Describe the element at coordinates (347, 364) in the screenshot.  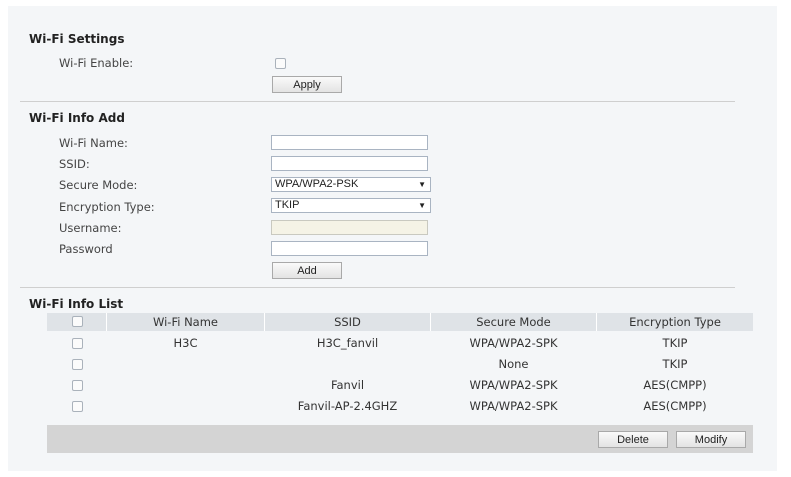
I see `table-cell-ssid` at that location.